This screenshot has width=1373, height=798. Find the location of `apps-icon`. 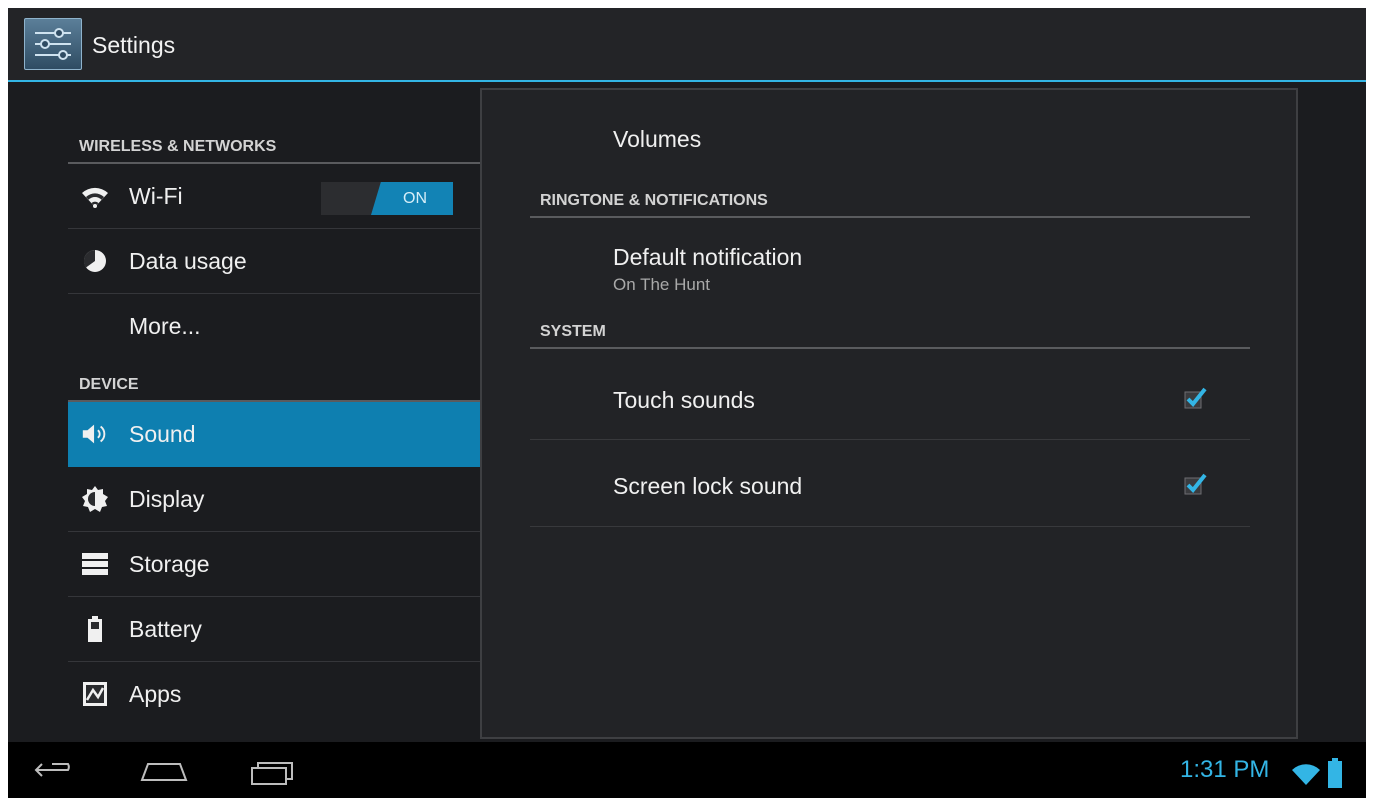

apps-icon is located at coordinates (95, 694).